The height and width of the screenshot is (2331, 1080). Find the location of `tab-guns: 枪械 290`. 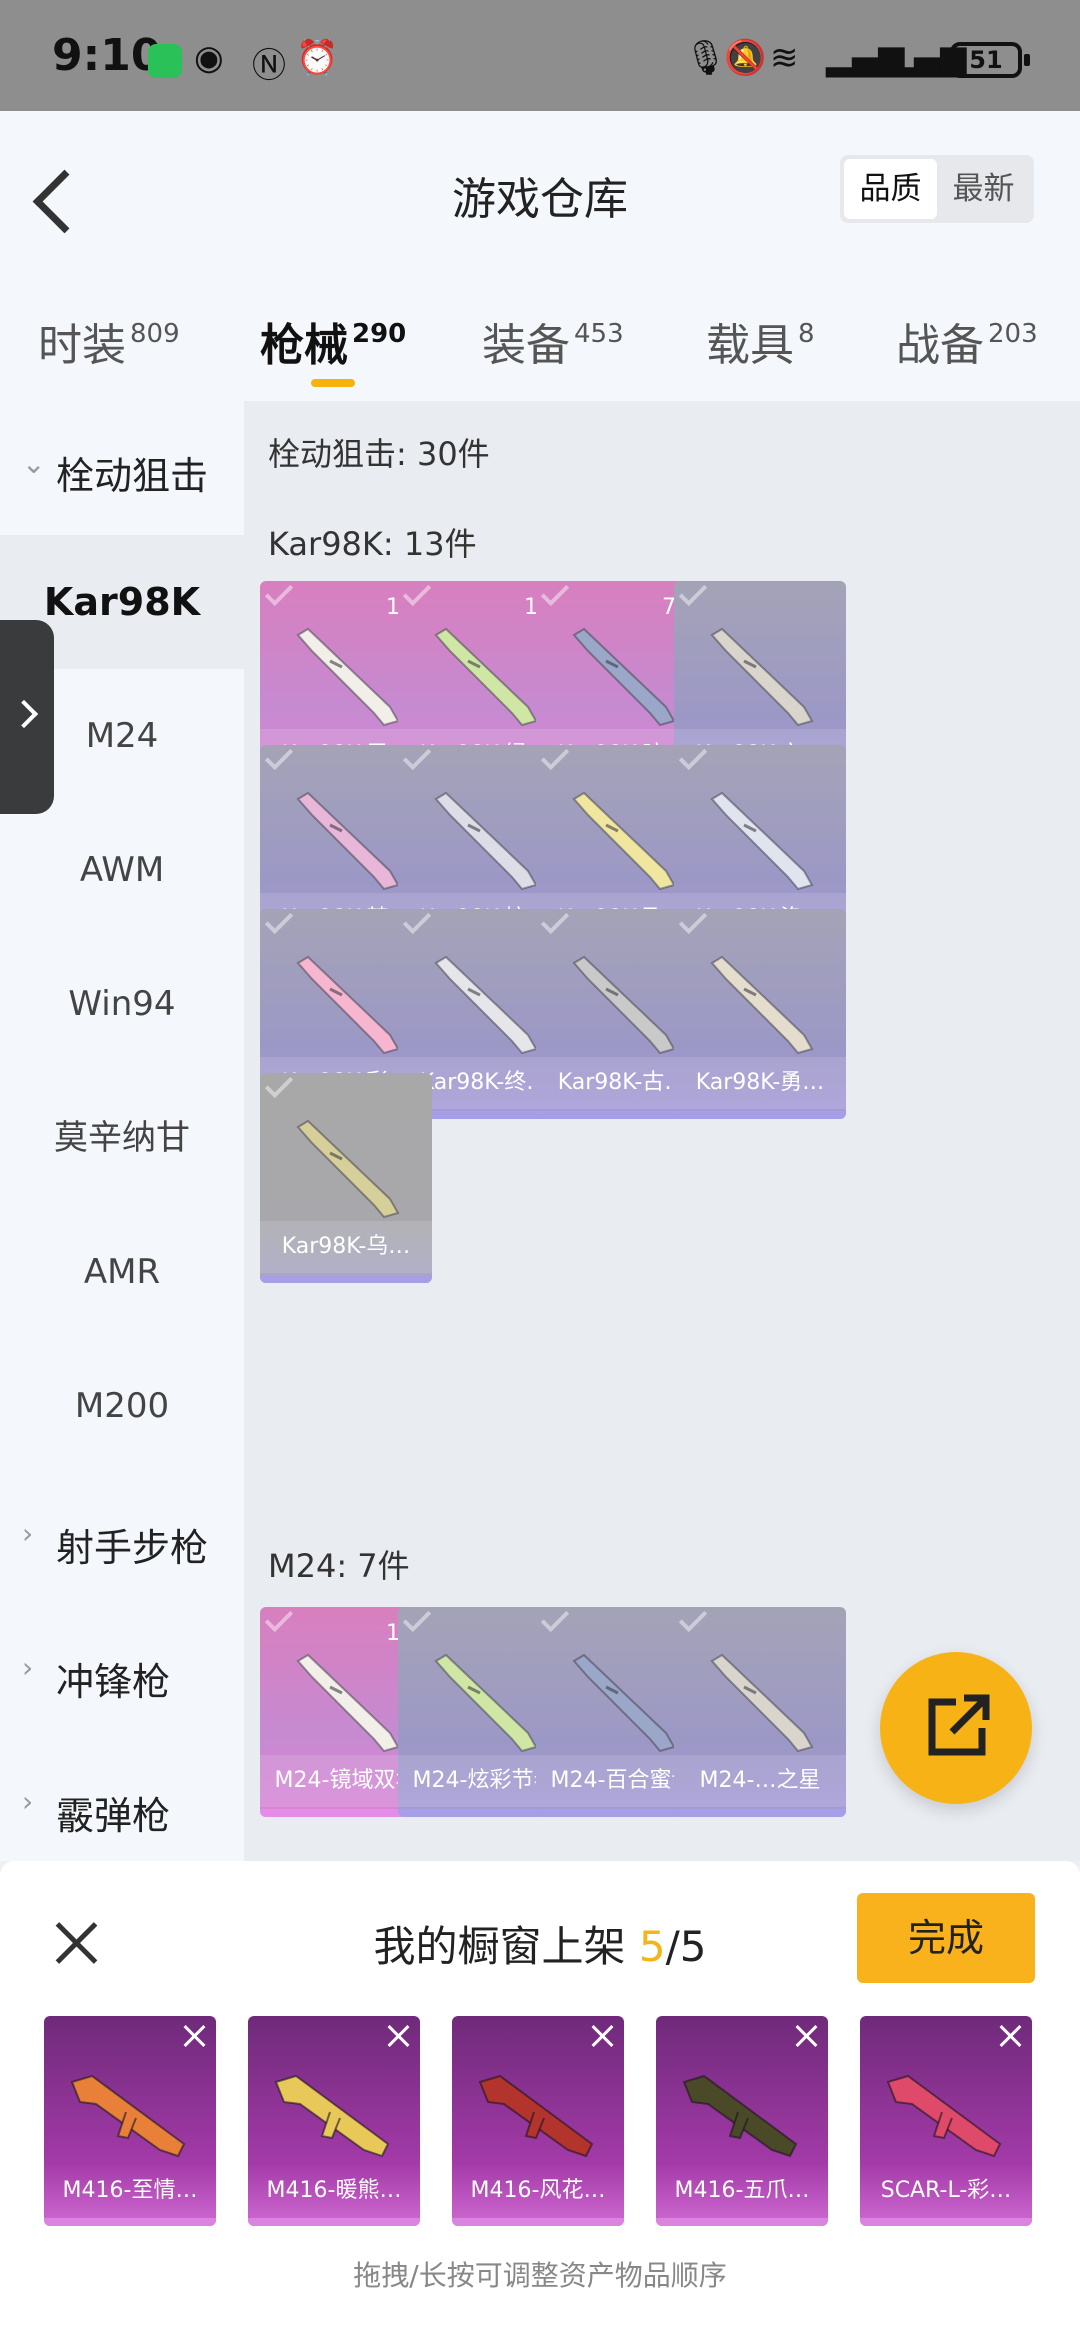

tab-guns: 枪械 290 is located at coordinates (333, 341).